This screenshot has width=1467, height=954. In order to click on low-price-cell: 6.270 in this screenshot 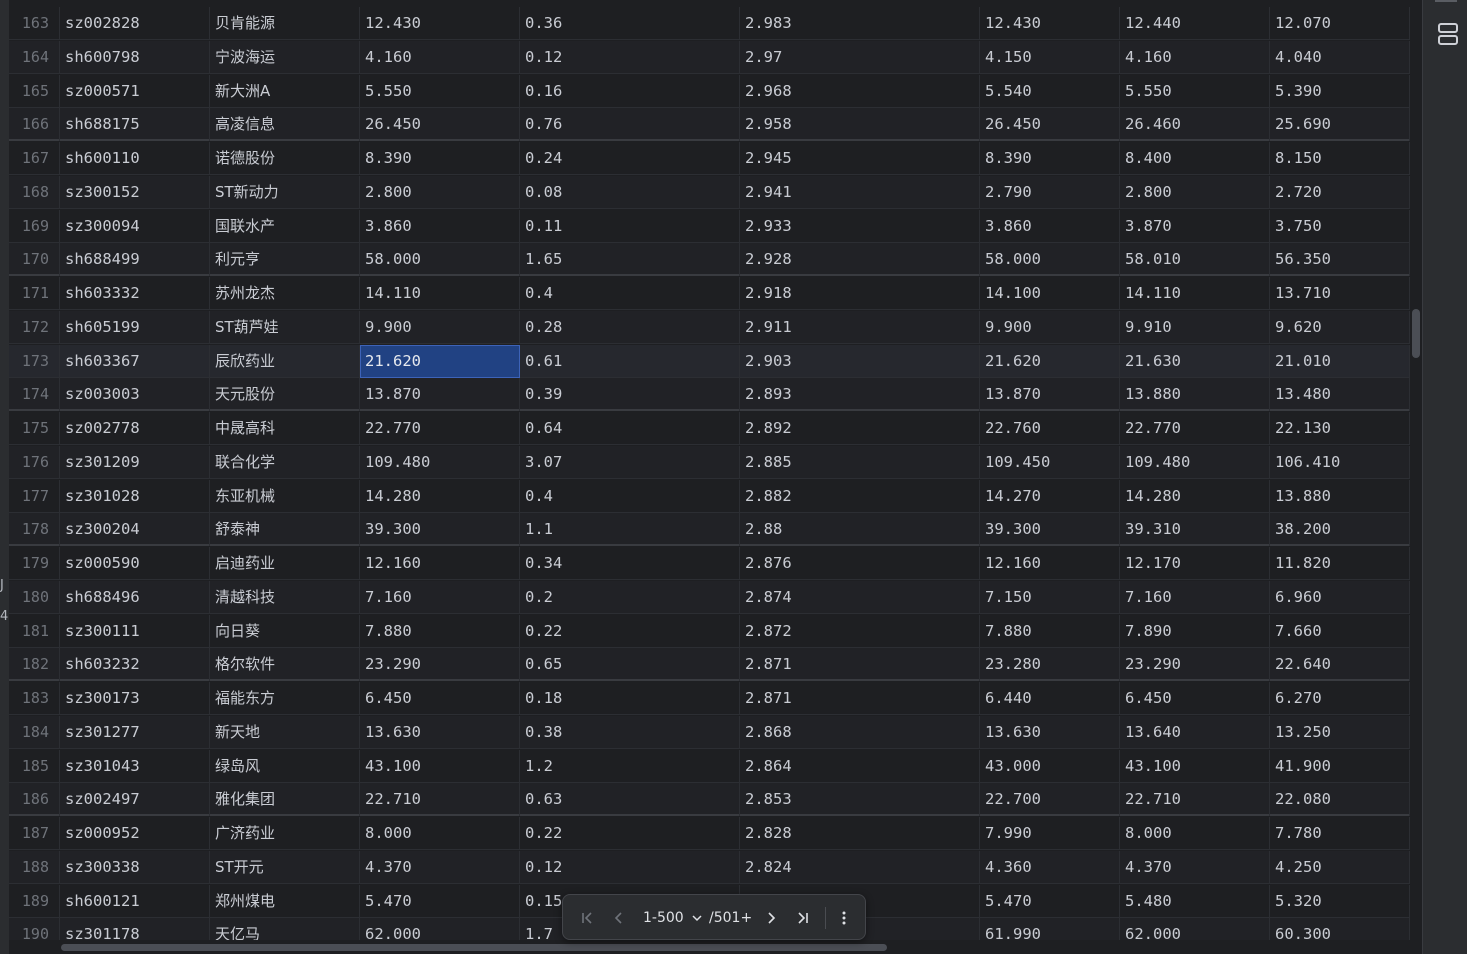, I will do `click(1340, 698)`.